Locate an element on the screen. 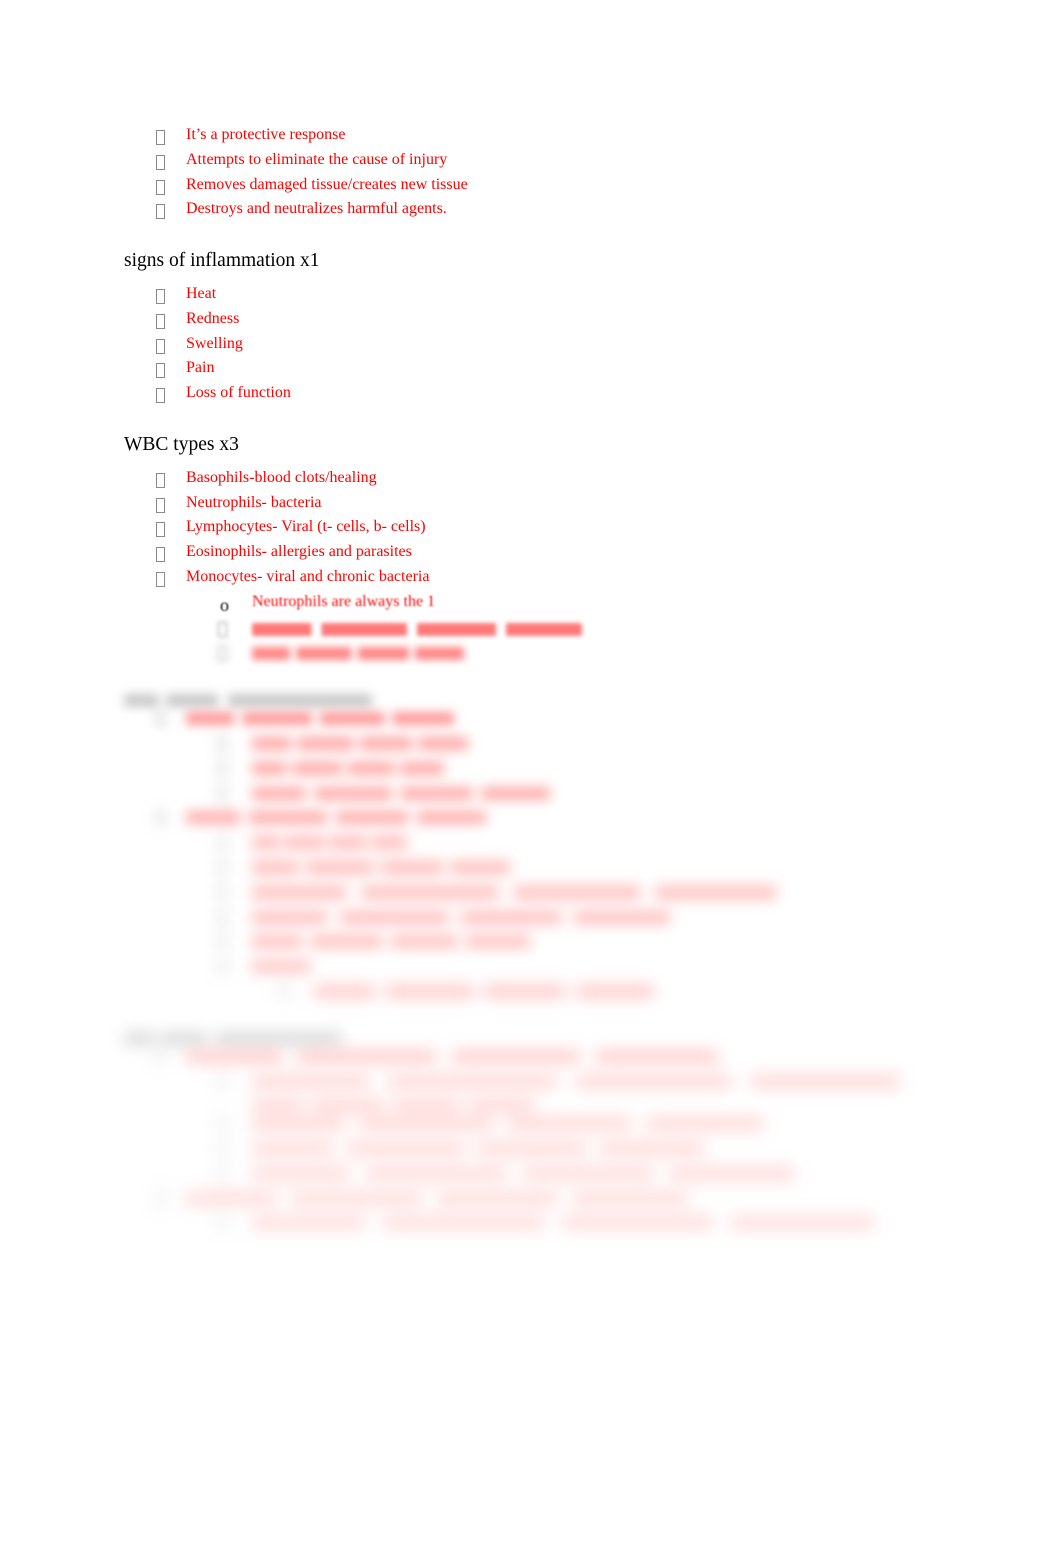 This screenshot has width=1062, height=1561. section-heading: signs of inflammation x1 is located at coordinates (222, 261).